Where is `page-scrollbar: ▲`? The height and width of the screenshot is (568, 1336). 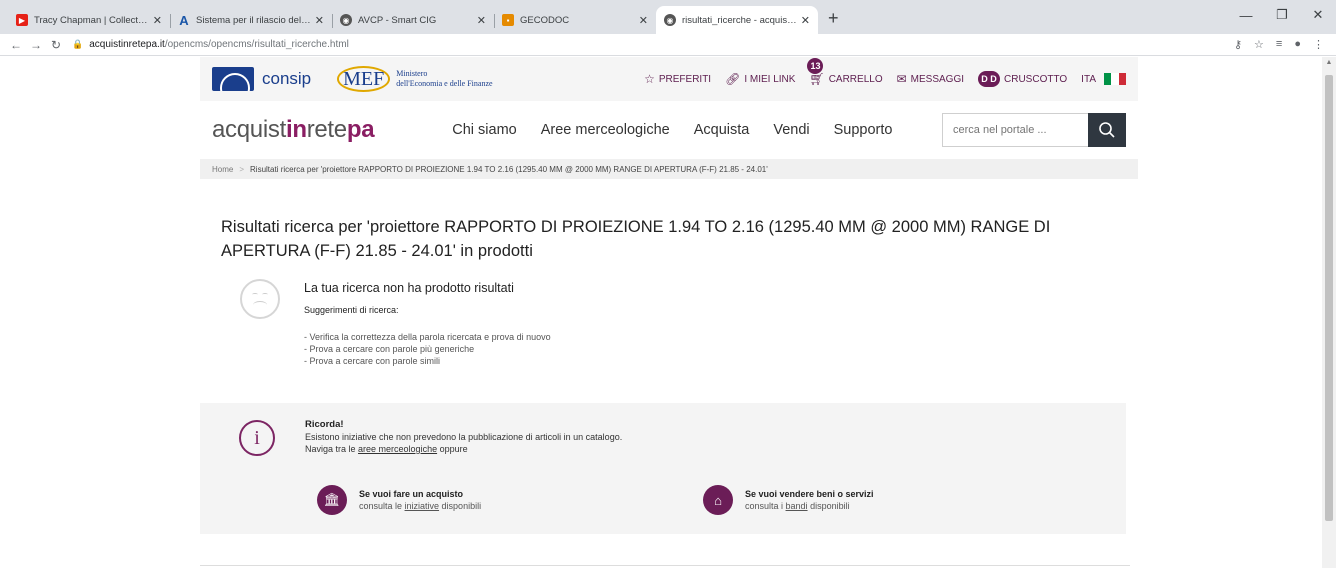 page-scrollbar: ▲ is located at coordinates (1329, 312).